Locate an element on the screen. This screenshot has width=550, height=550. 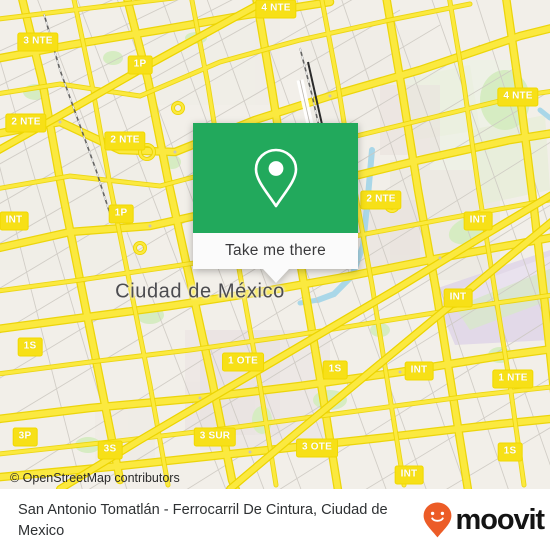
take-me-there-button: Take me there is located at coordinates (275, 251).